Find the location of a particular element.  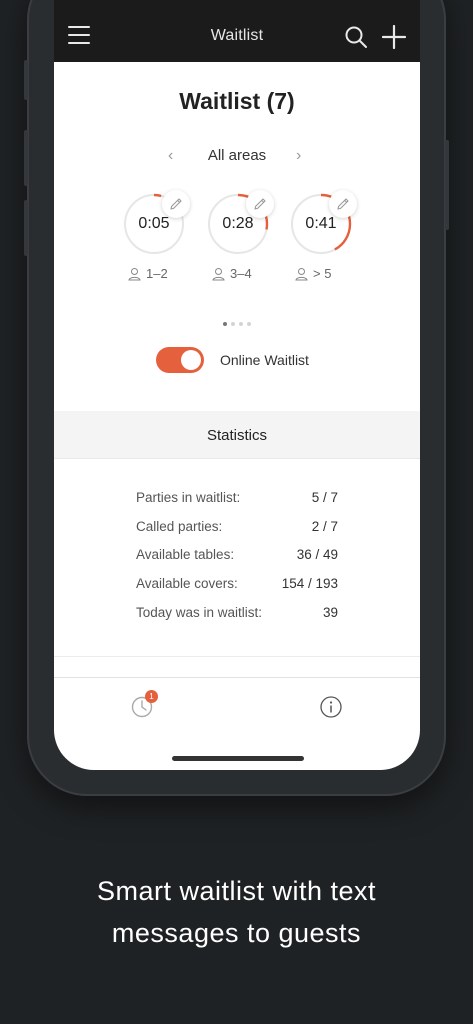

page-indicator is located at coordinates (237, 322).